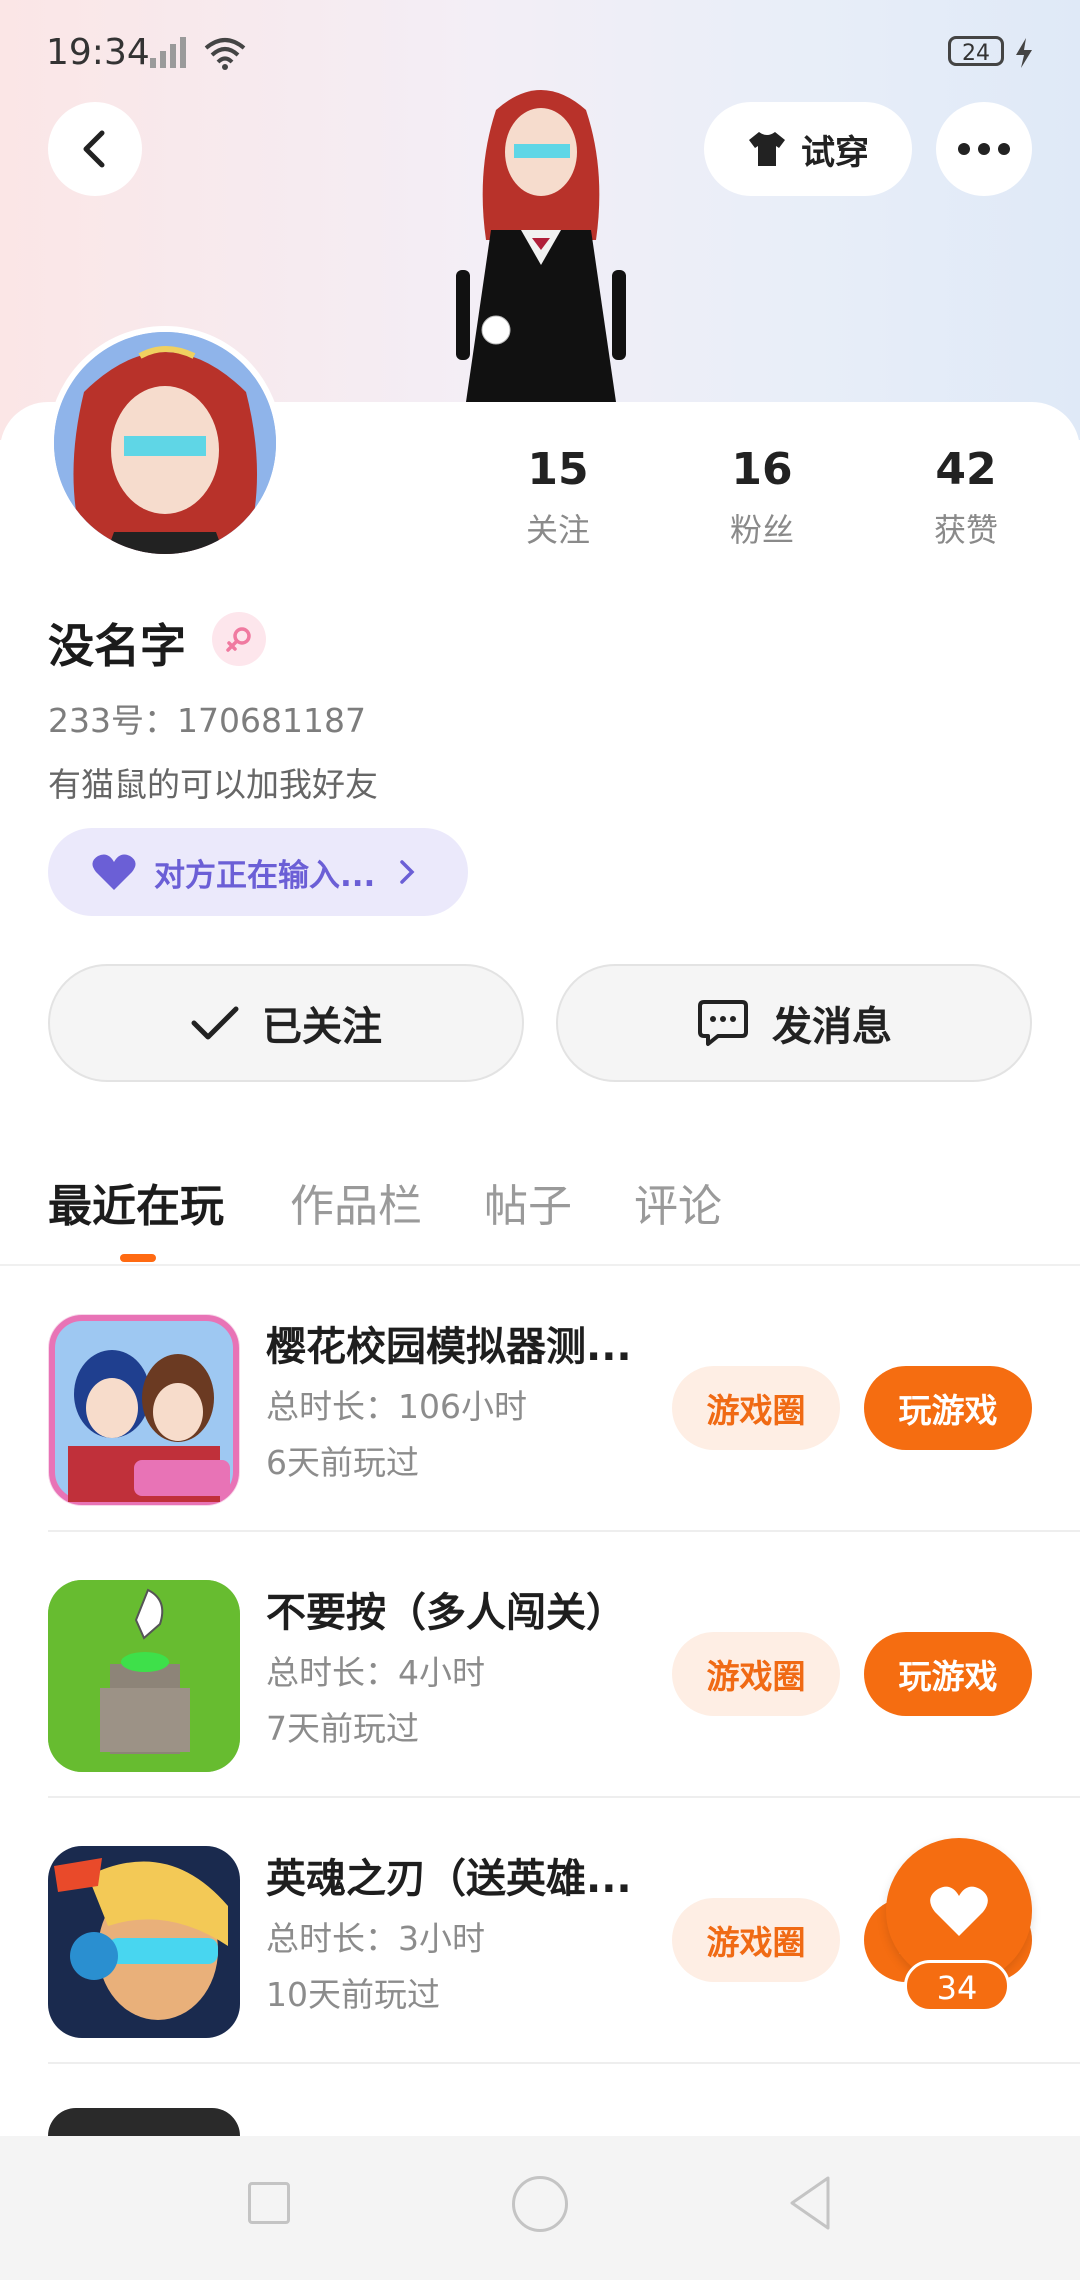 This screenshot has width=1080, height=2280. I want to click on avatar-image, so click(165, 443).